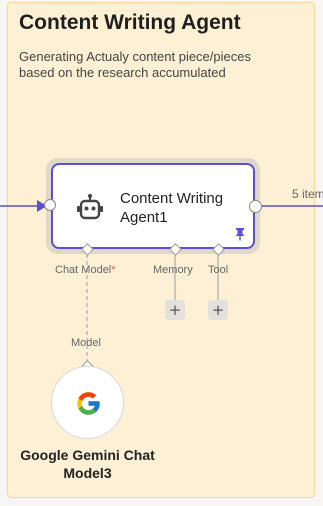 This screenshot has height=506, width=323. I want to click on required-marker: *, so click(113, 270).